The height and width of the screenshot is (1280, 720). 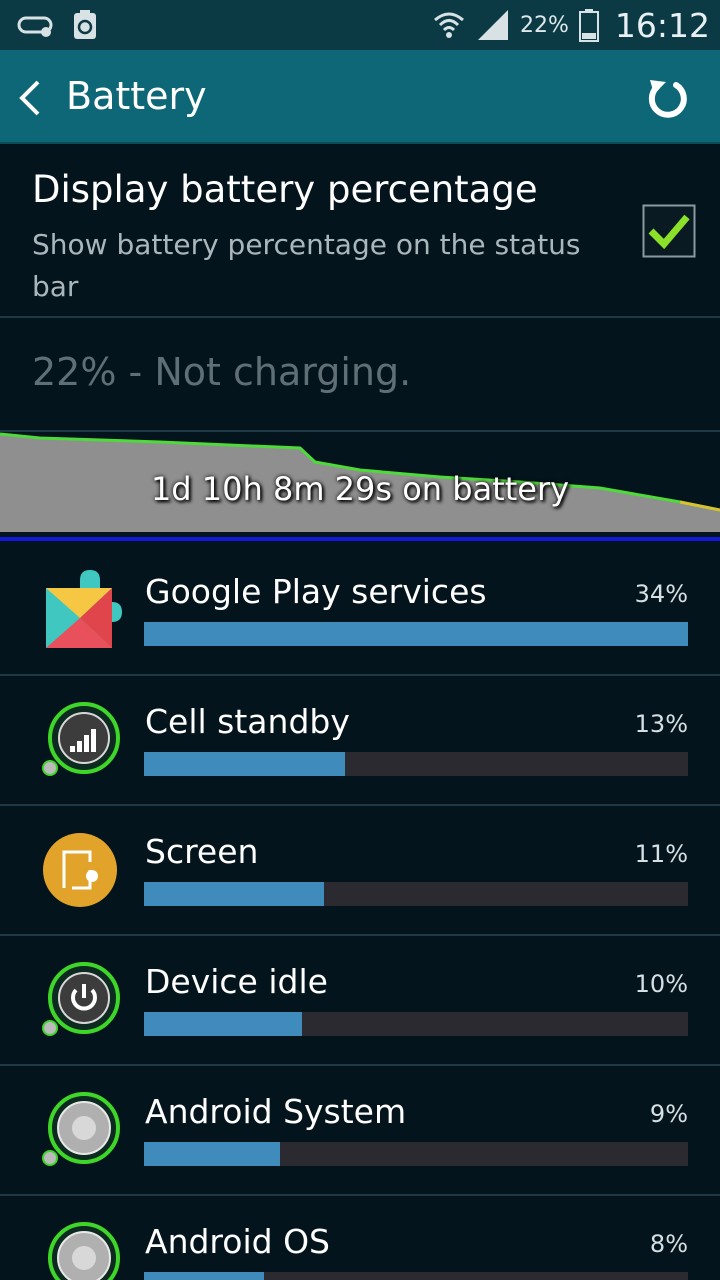 What do you see at coordinates (85, 24) in the screenshot?
I see `recycle-icon` at bounding box center [85, 24].